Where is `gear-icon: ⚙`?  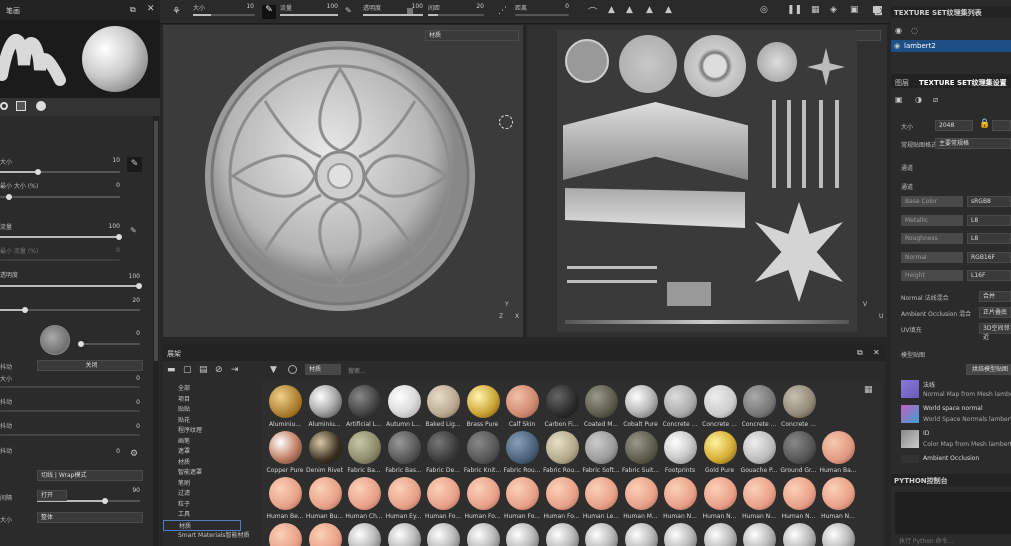
gear-icon: ⚙ is located at coordinates (134, 454).